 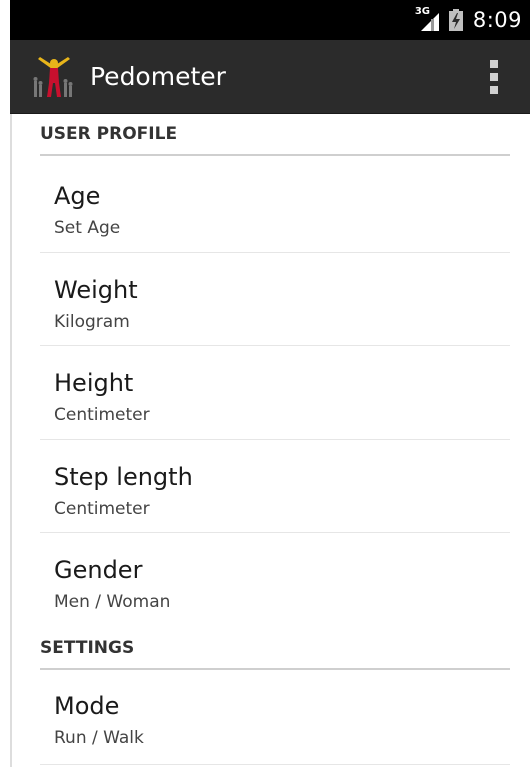 What do you see at coordinates (275, 392) in the screenshot?
I see `pref-item-height: Height Centimeter` at bounding box center [275, 392].